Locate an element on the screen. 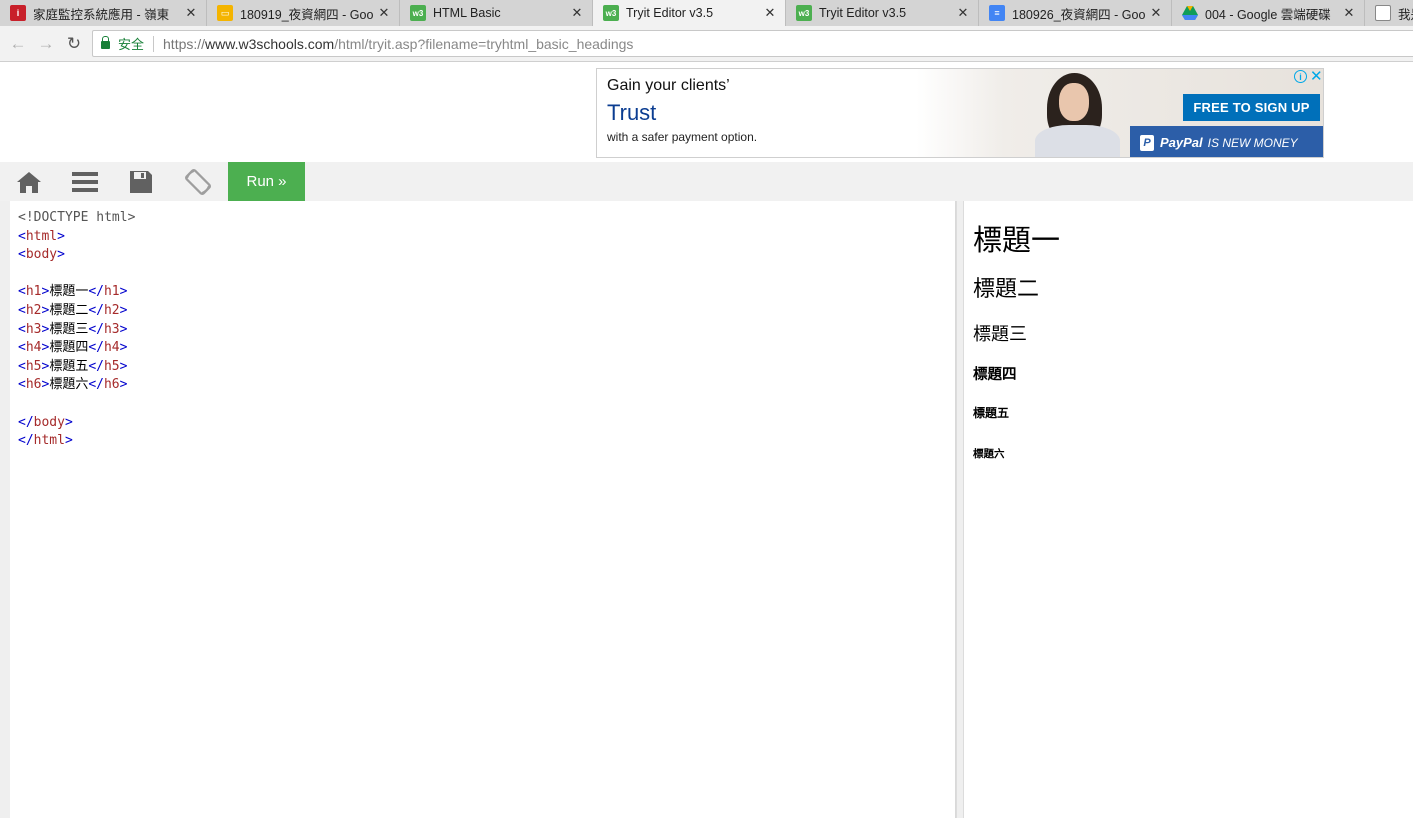 The image size is (1413, 818). tab-1: i 家庭監控系統應用 - 嶺東 ✕ is located at coordinates (103, 13).